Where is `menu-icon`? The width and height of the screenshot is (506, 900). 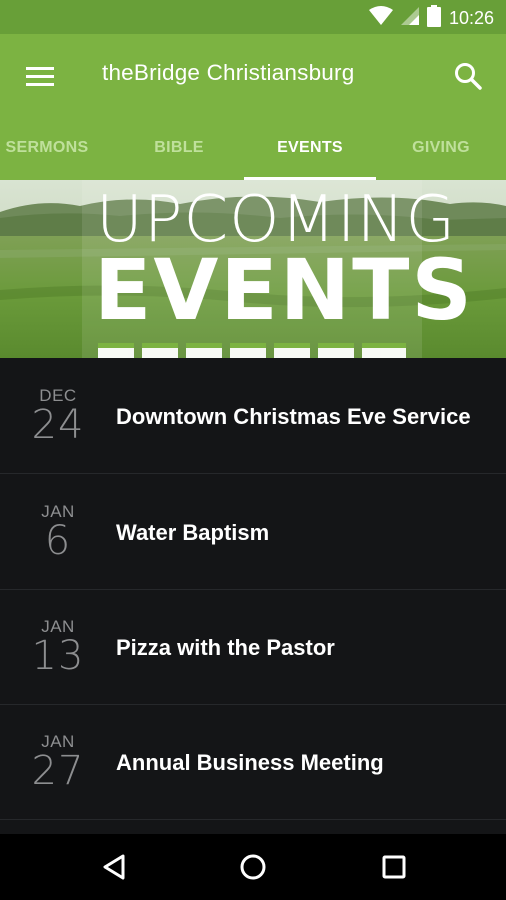 menu-icon is located at coordinates (40, 76).